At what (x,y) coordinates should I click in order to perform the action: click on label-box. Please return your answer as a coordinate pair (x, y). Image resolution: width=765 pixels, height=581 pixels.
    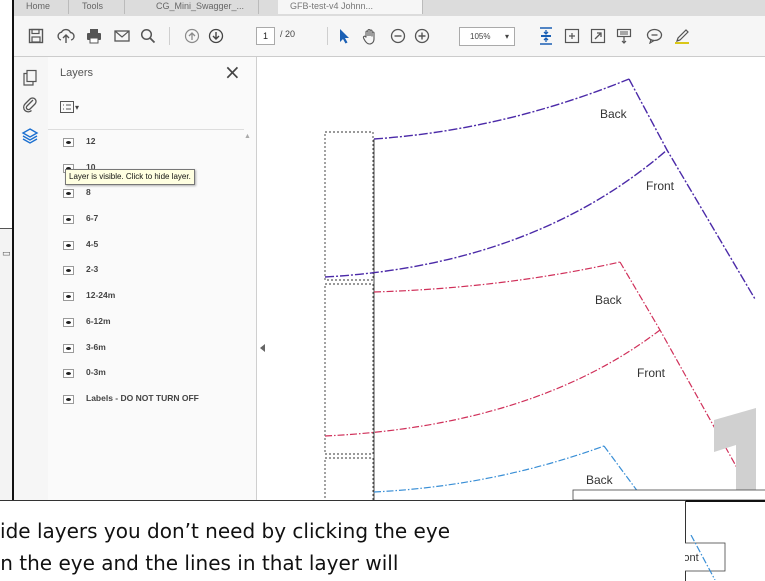
    Looking at the image, I should click on (668, 494).